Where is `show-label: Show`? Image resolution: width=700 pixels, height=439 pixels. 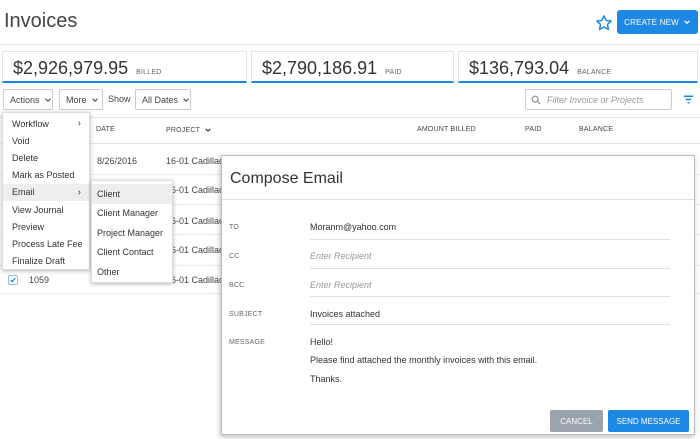
show-label: Show is located at coordinates (119, 99).